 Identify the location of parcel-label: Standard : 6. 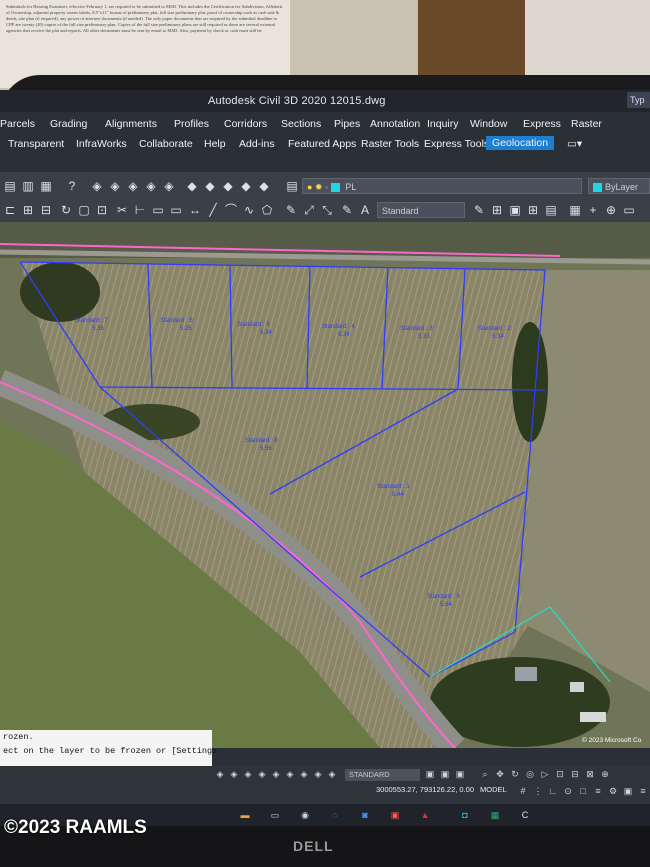
(176, 321).